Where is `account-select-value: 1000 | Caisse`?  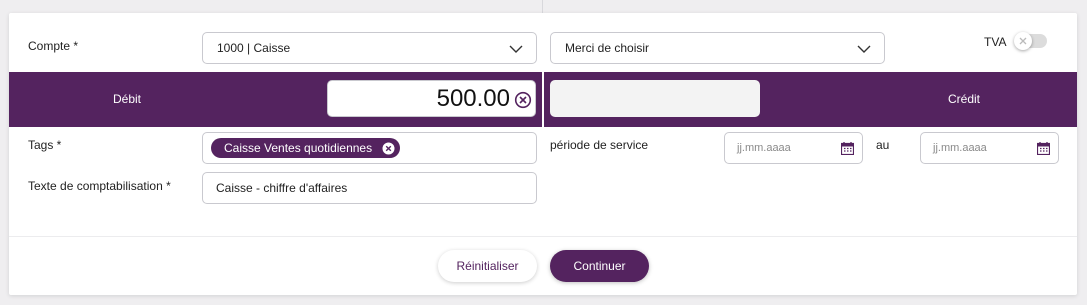 account-select-value: 1000 | Caisse is located at coordinates (254, 48).